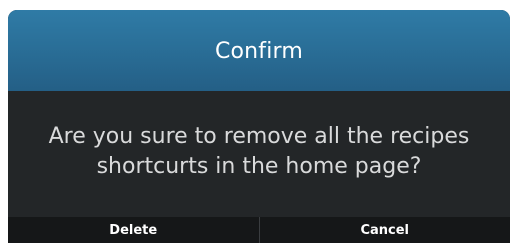 The height and width of the screenshot is (243, 518). Describe the element at coordinates (133, 230) in the screenshot. I see `delete-button: Delete` at that location.